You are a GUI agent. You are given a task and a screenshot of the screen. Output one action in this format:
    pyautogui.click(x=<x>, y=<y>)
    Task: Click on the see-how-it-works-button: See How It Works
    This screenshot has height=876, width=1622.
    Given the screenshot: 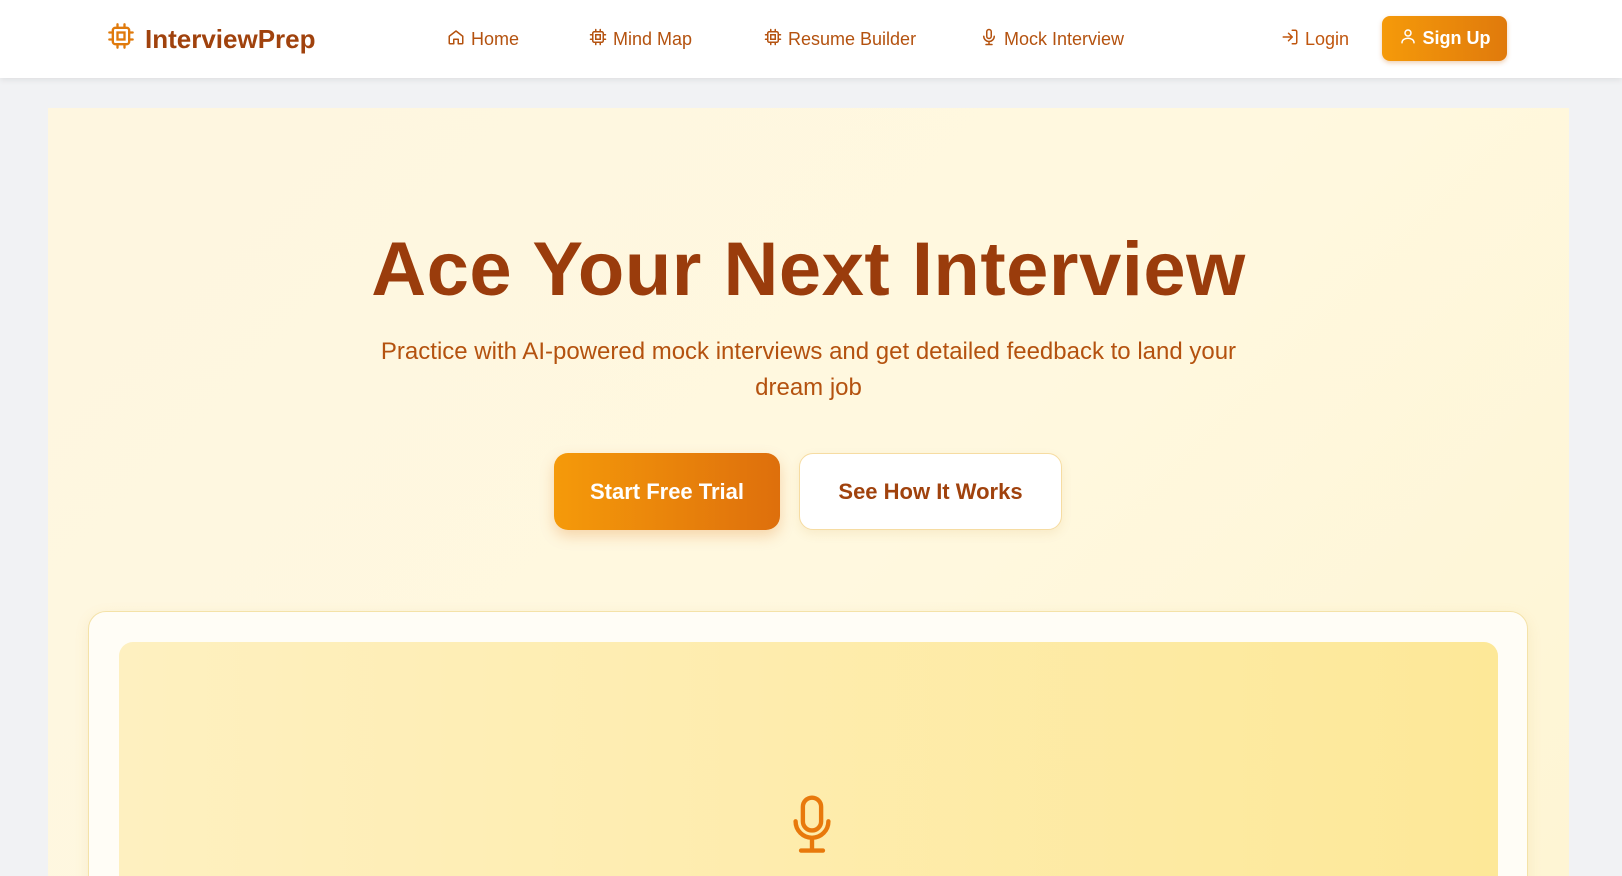 What is the action you would take?
    pyautogui.click(x=930, y=491)
    